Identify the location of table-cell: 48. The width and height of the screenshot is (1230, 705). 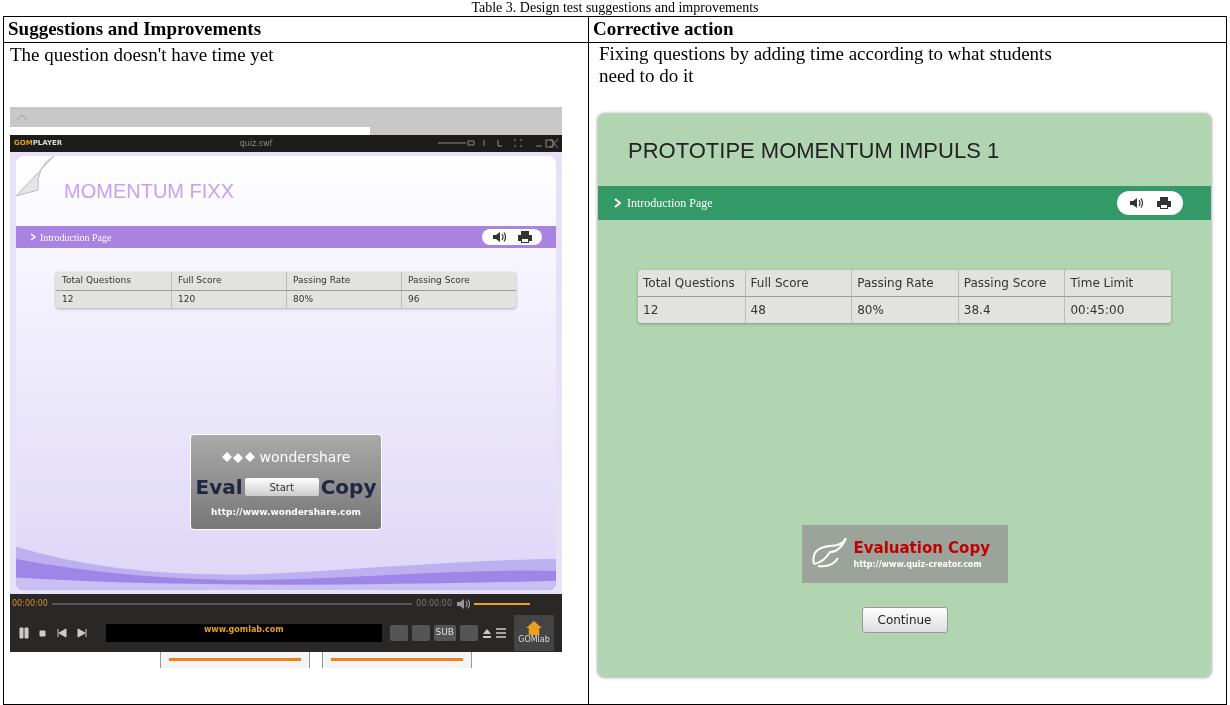
(798, 310).